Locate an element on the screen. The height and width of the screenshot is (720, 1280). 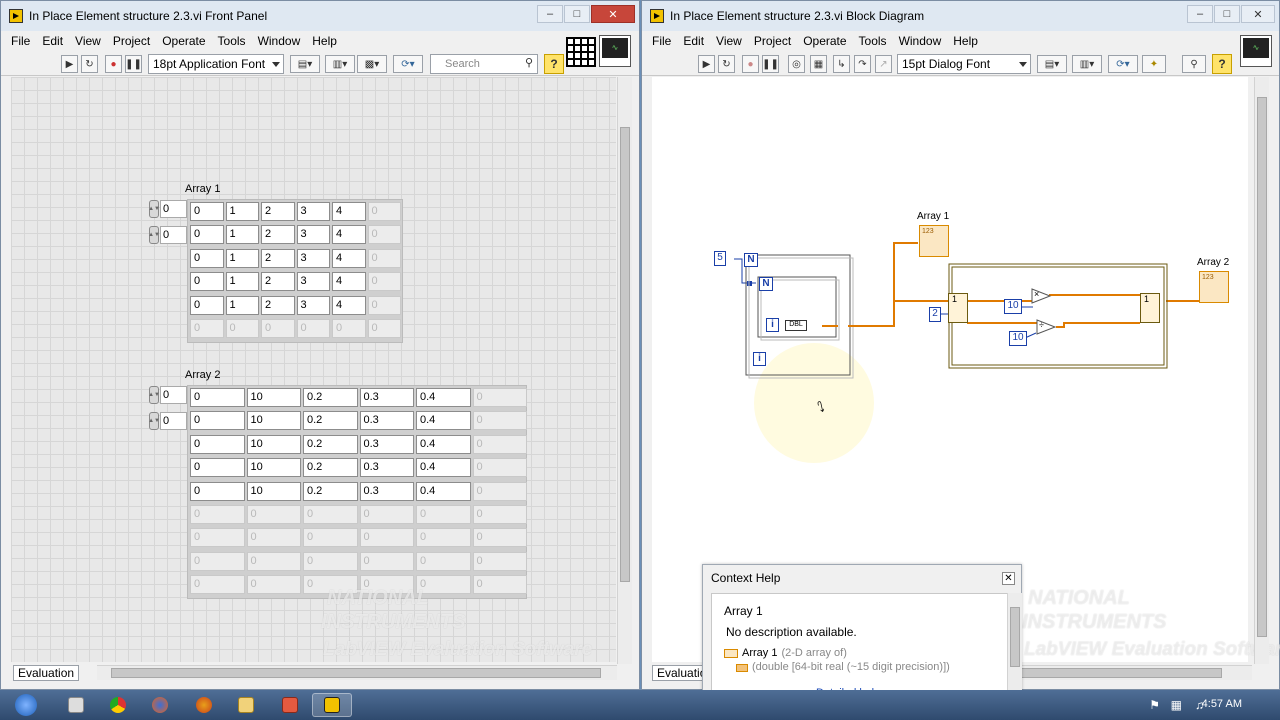
font-selector: 18pt Application Font is located at coordinates (216, 64).